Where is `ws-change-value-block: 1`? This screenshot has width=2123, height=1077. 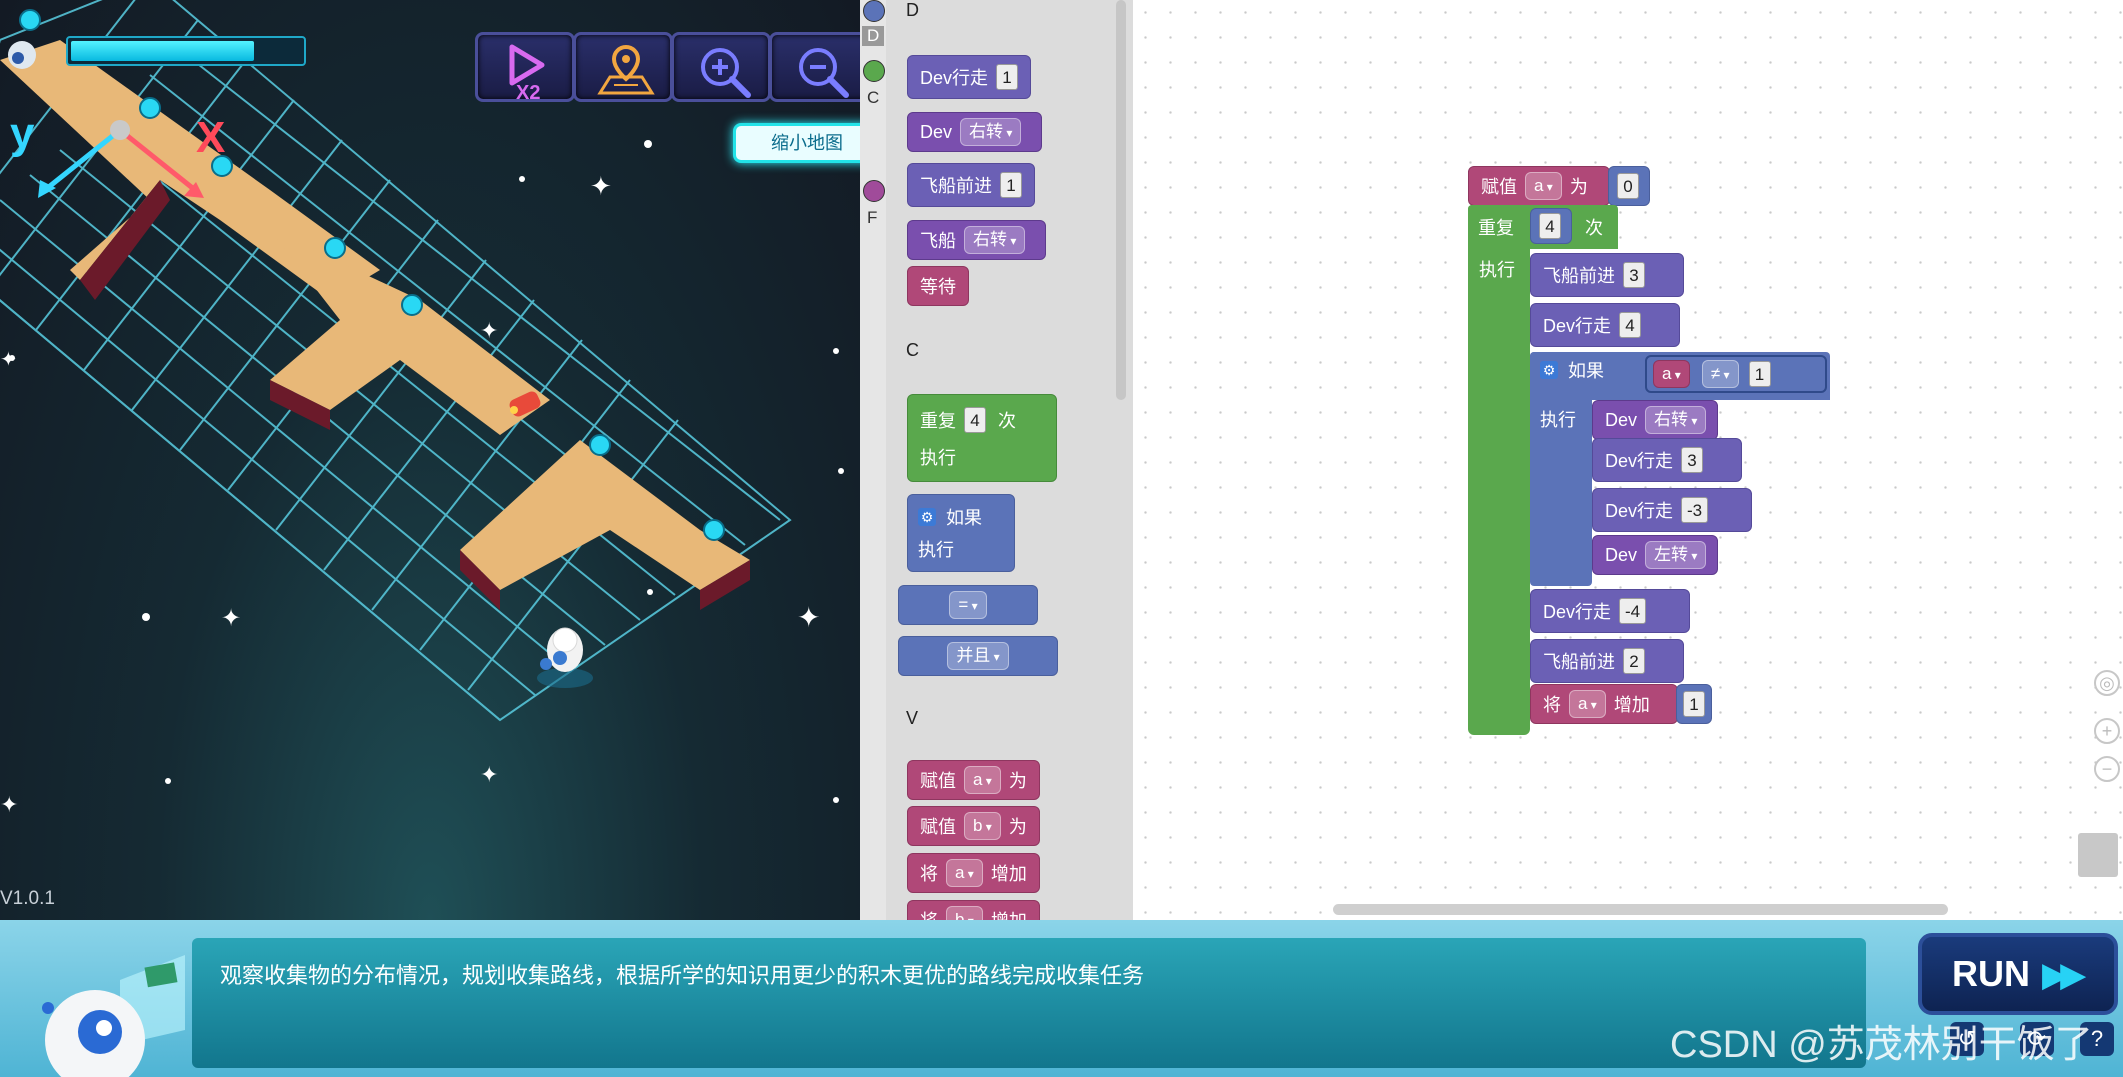 ws-change-value-block: 1 is located at coordinates (1694, 704).